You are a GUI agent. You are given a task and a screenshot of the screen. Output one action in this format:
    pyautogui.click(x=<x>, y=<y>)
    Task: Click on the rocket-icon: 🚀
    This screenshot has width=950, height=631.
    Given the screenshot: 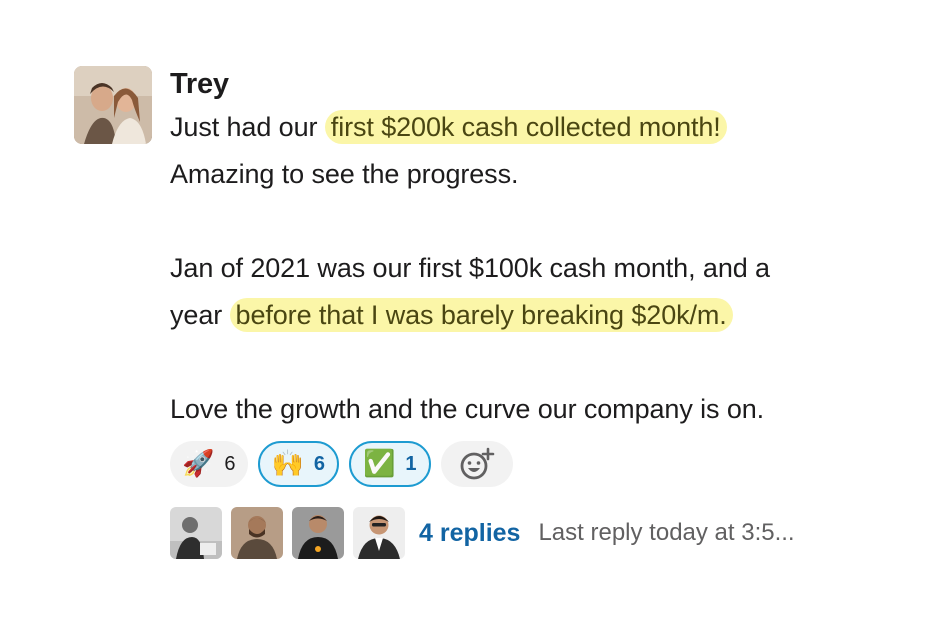 What is the action you would take?
    pyautogui.click(x=198, y=464)
    